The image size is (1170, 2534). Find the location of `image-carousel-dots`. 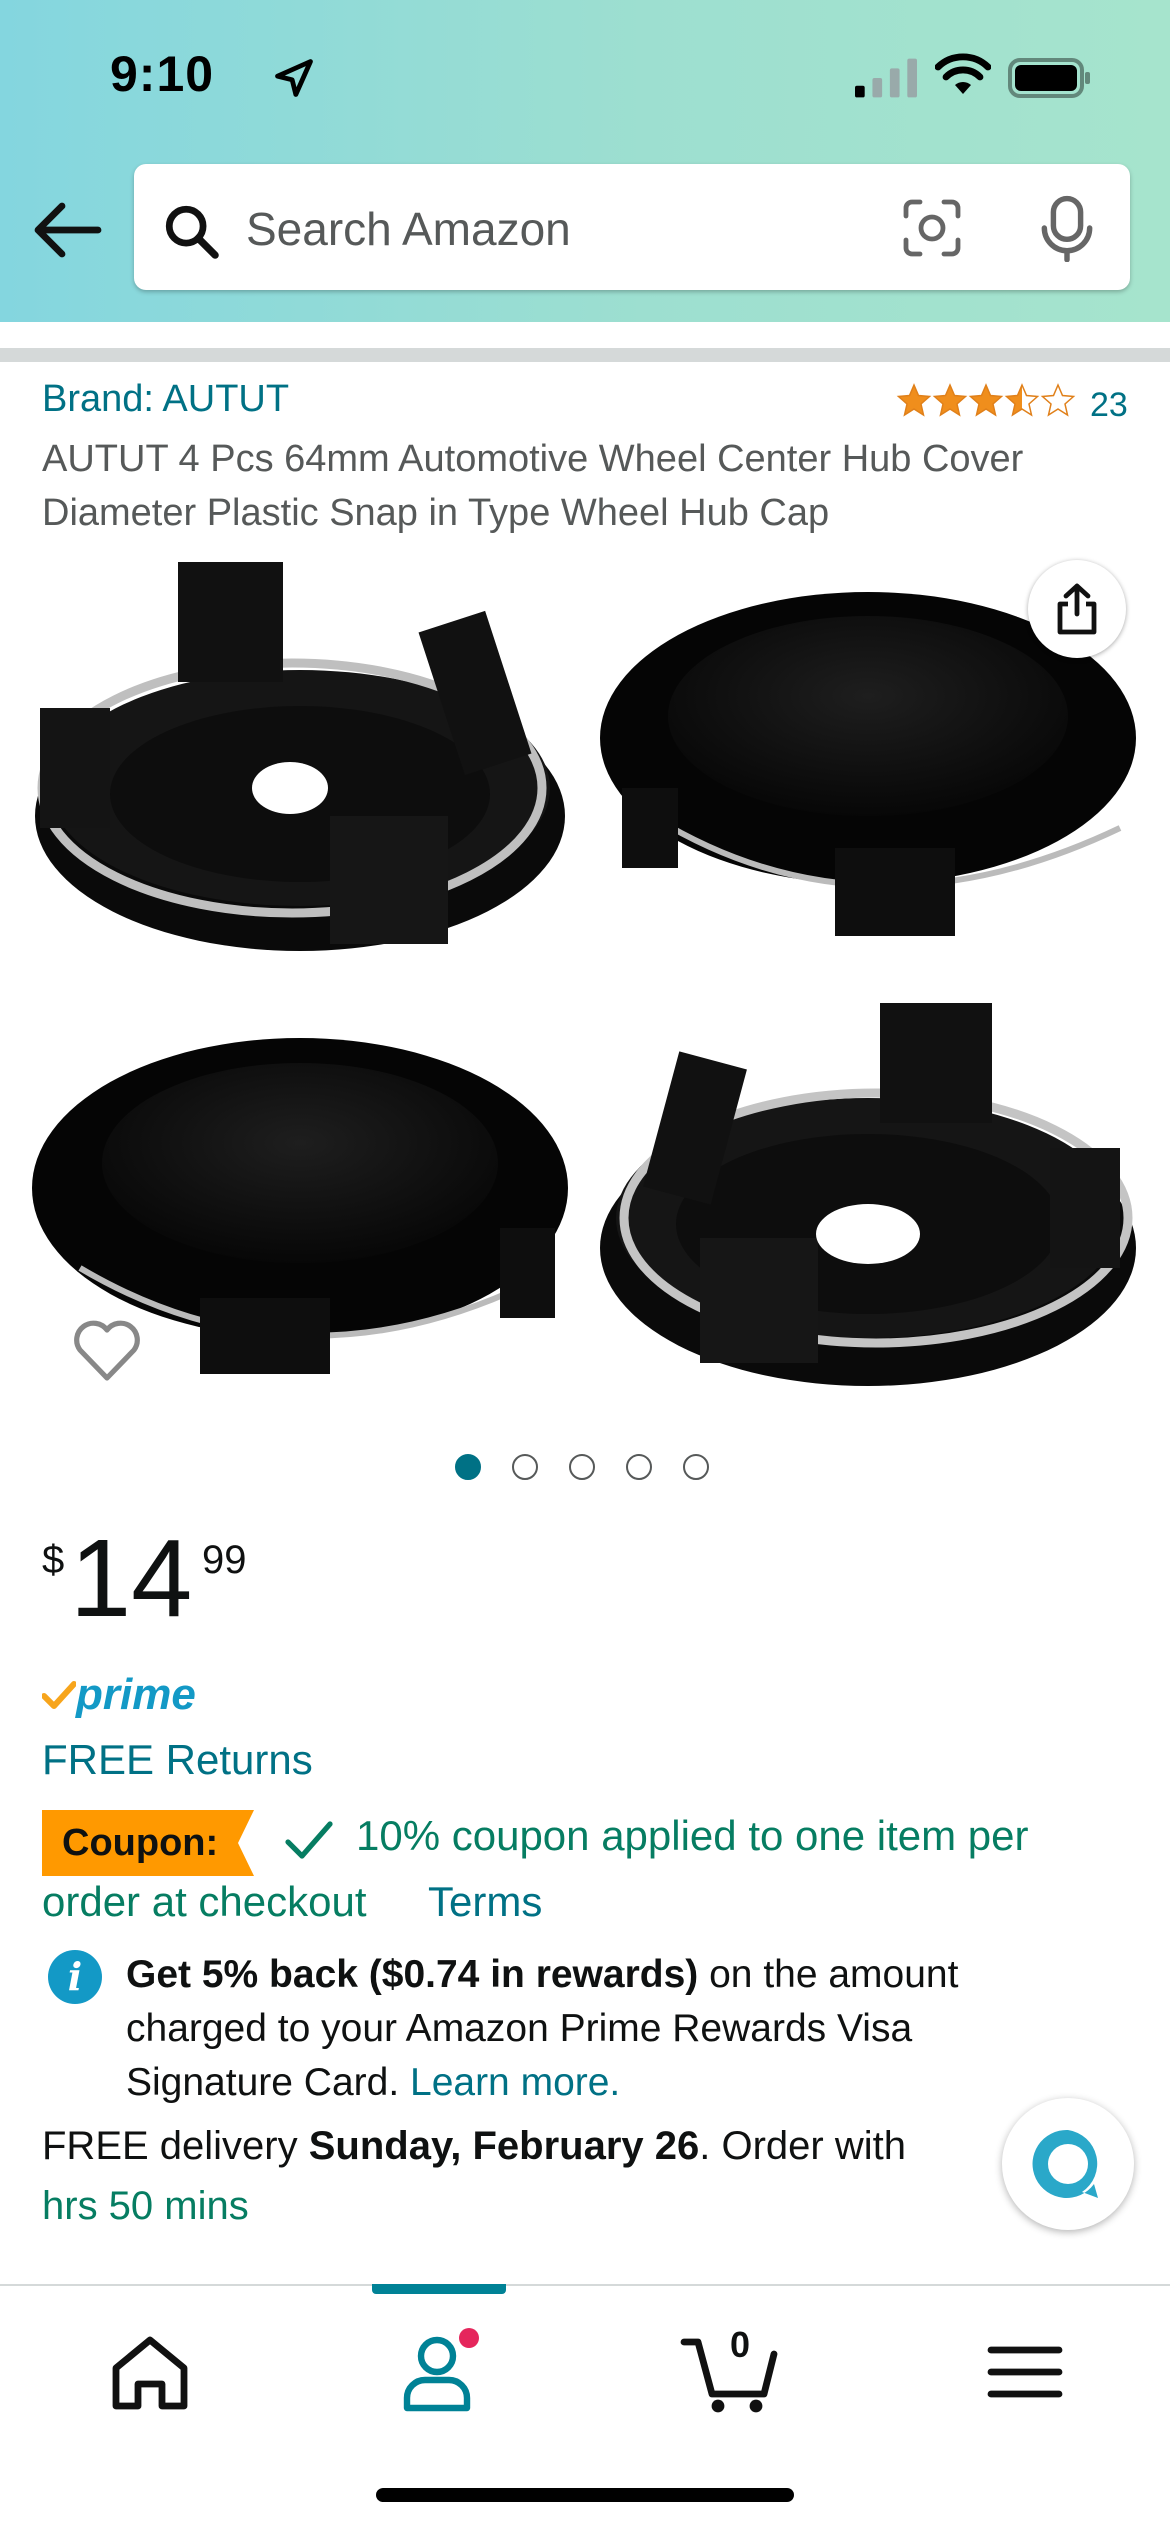

image-carousel-dots is located at coordinates (585, 1470).